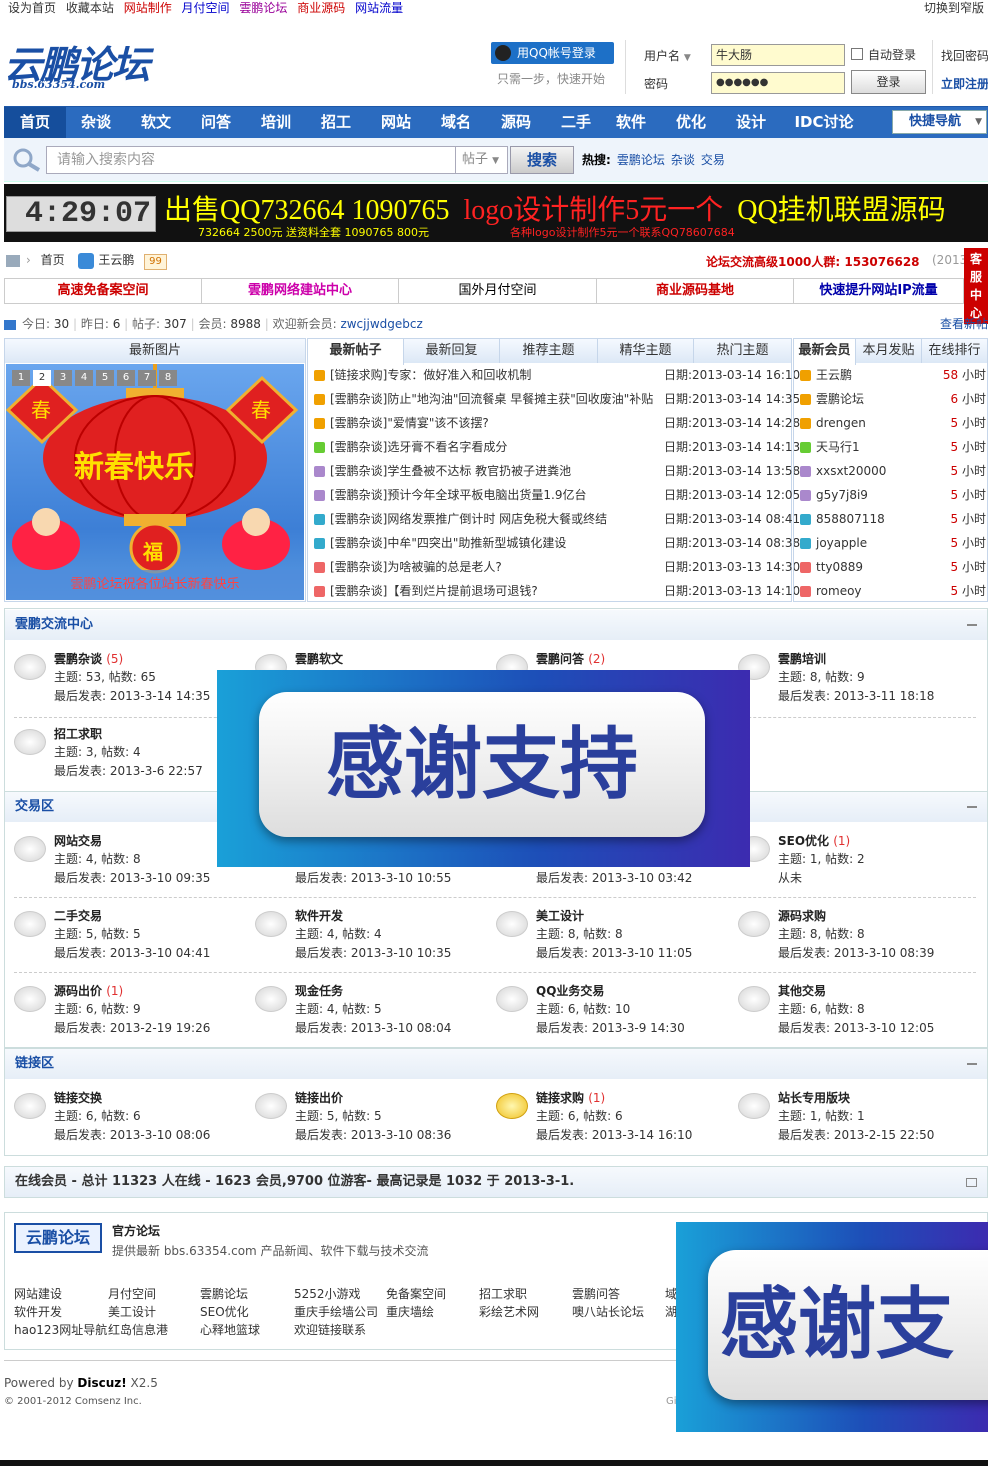  What do you see at coordinates (53, 260) in the screenshot?
I see `breadcrumb-home: 首页` at bounding box center [53, 260].